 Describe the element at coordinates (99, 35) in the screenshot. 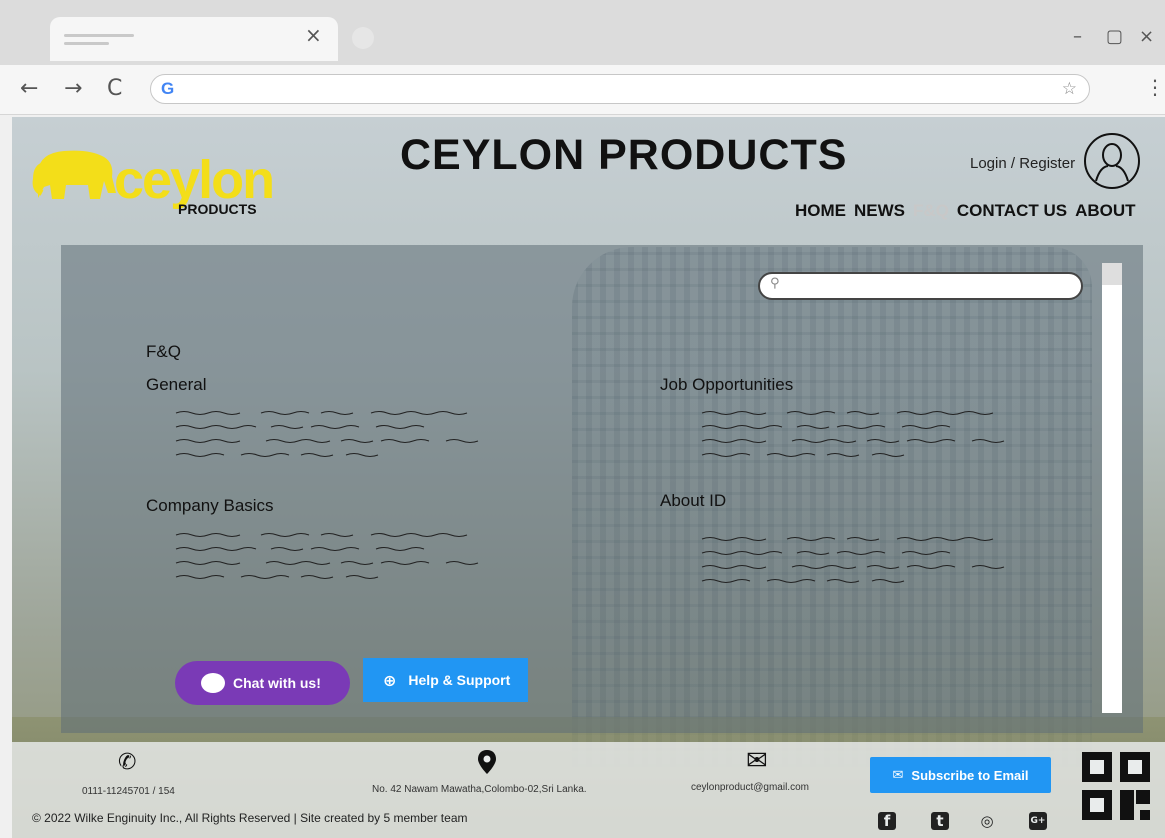

I see `tab-title-placeholder` at that location.